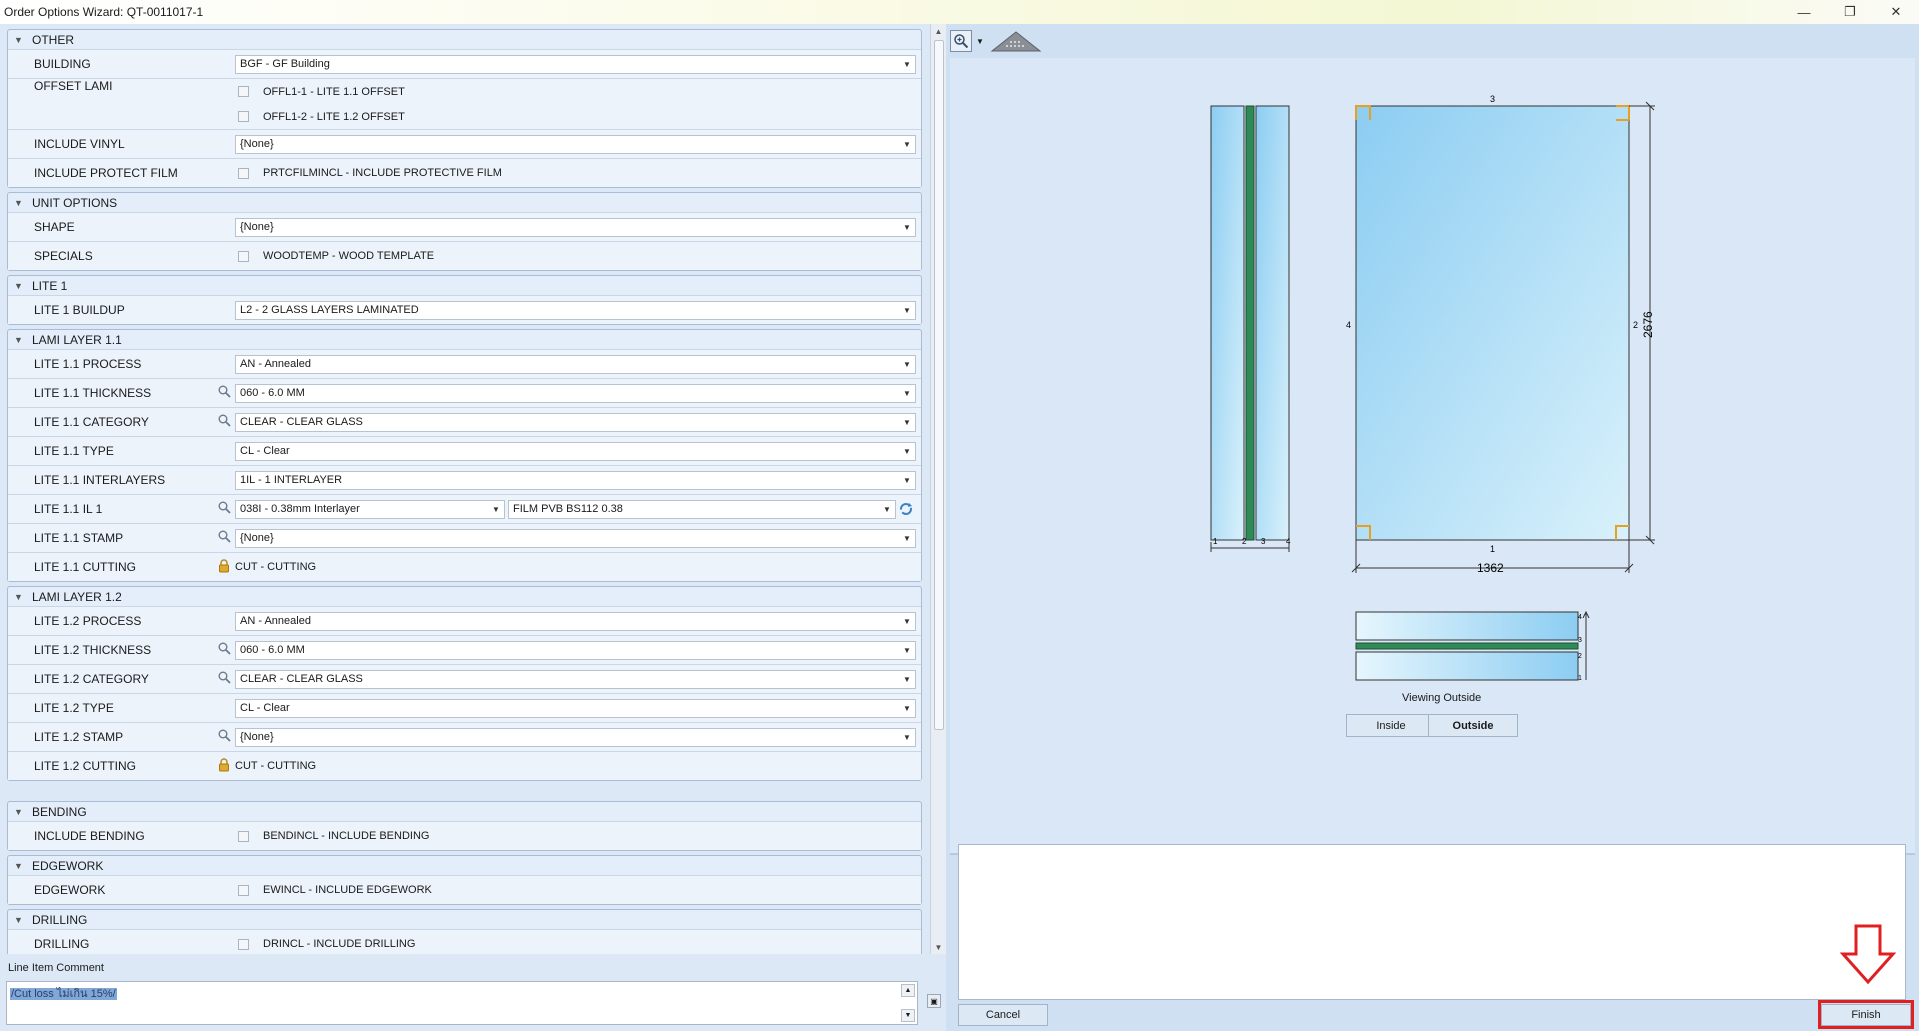  Describe the element at coordinates (578, 890) in the screenshot. I see `option-field: EWINCL - INCLUDE EDGEWORK` at that location.